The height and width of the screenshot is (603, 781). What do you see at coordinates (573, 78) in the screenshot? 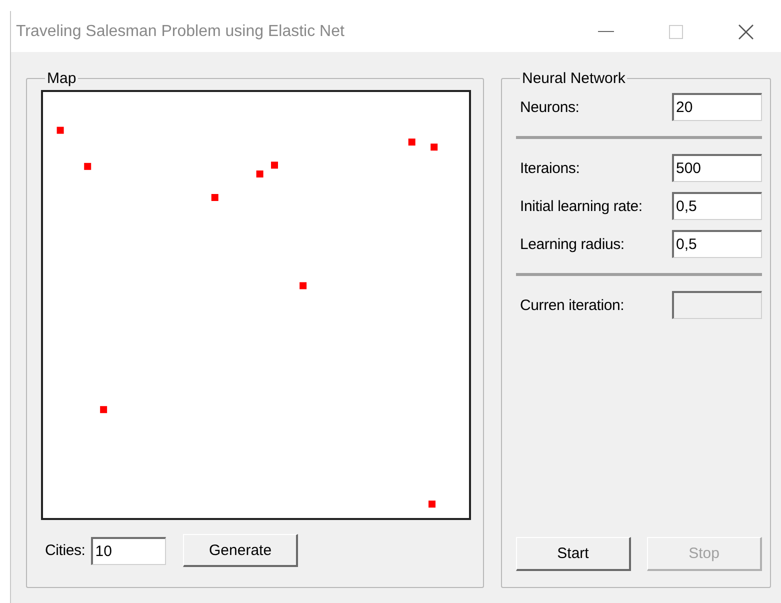
I see `group-title: Neural Network` at bounding box center [573, 78].